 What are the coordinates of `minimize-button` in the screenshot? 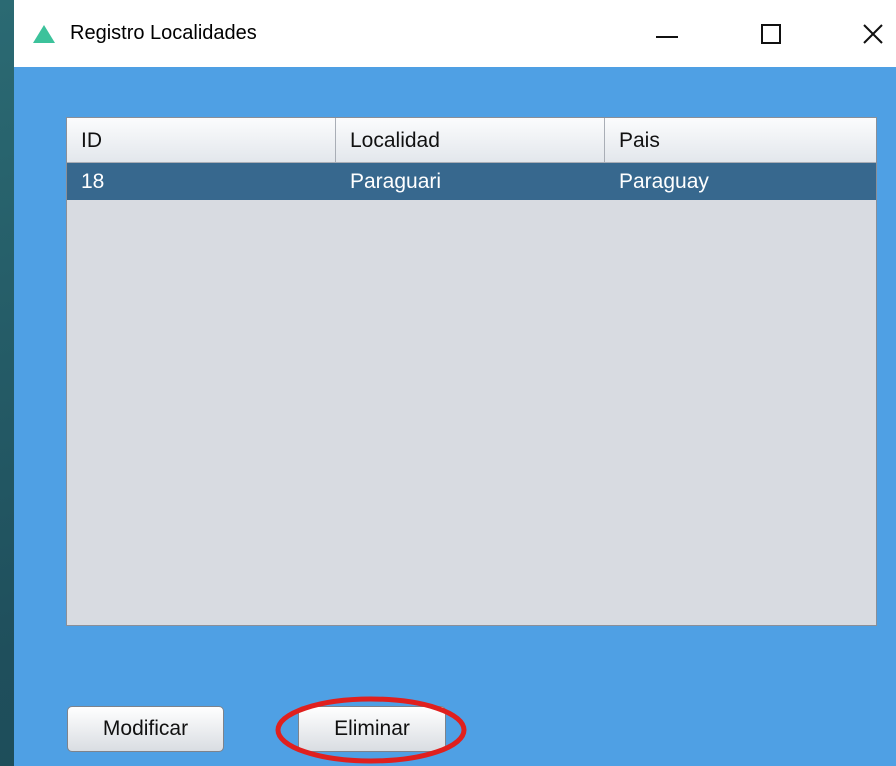 It's located at (667, 34).